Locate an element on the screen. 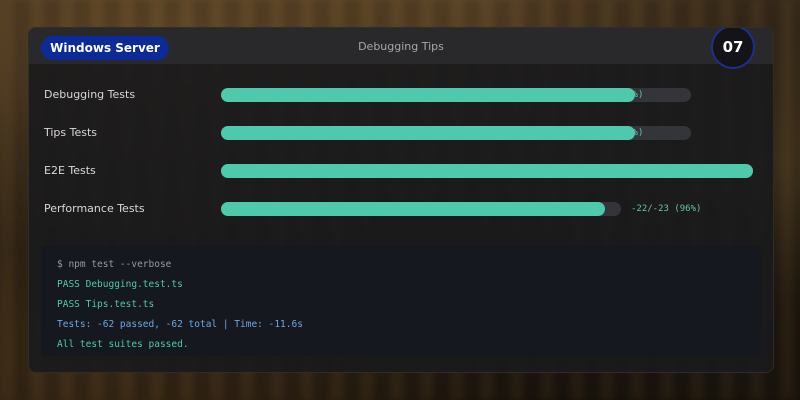 Image resolution: width=800 pixels, height=400 pixels. test-row: Performance Tests -22/-23 (96%) is located at coordinates (401, 209).